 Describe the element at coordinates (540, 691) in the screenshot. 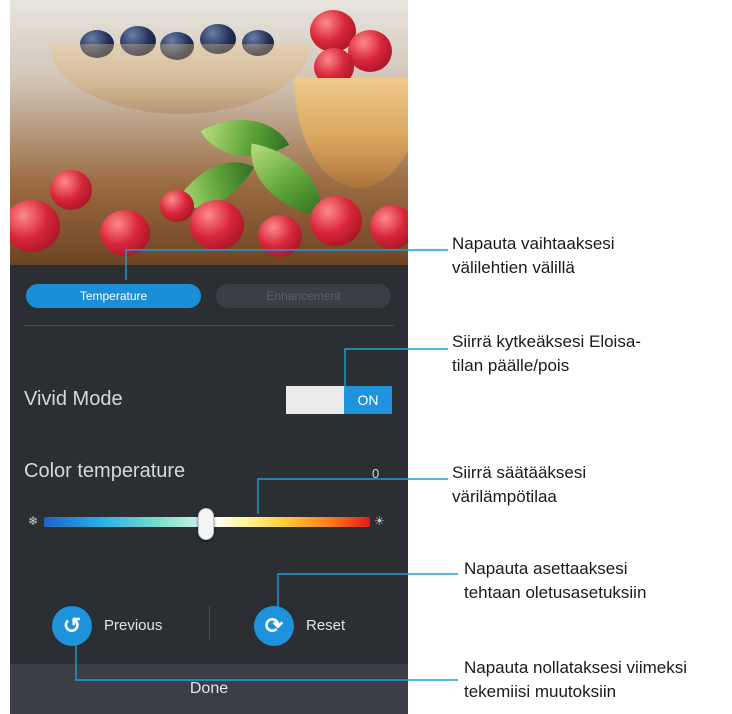

I see `annotation-previous-line2: tekemiisi muutoksiin` at that location.